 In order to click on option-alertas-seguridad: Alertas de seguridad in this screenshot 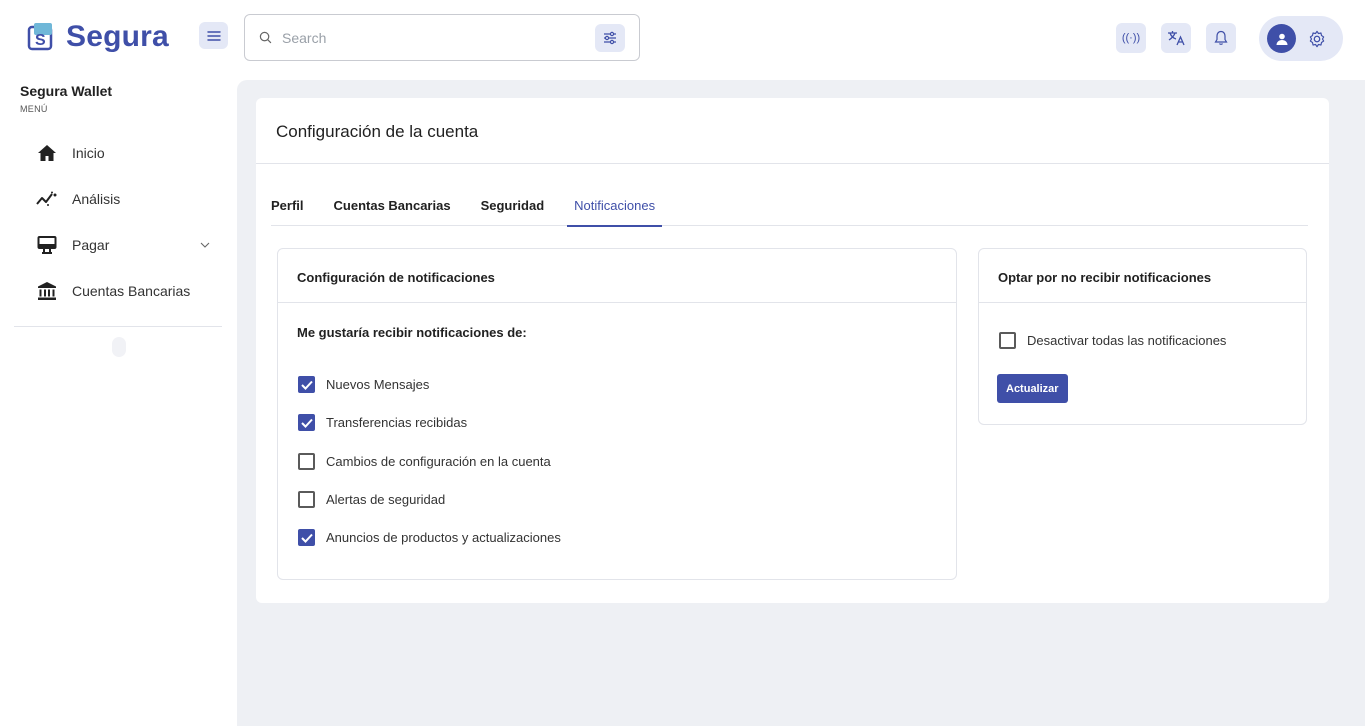, I will do `click(371, 499)`.